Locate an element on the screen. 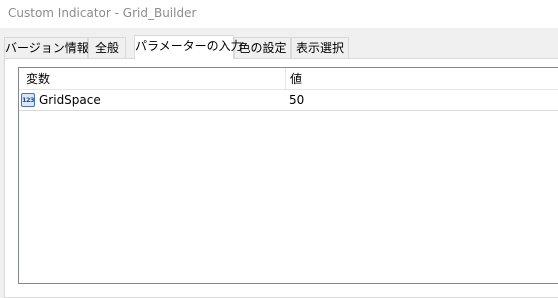 Image resolution: width=558 pixels, height=298 pixels. tab-general: 全般 is located at coordinates (107, 48).